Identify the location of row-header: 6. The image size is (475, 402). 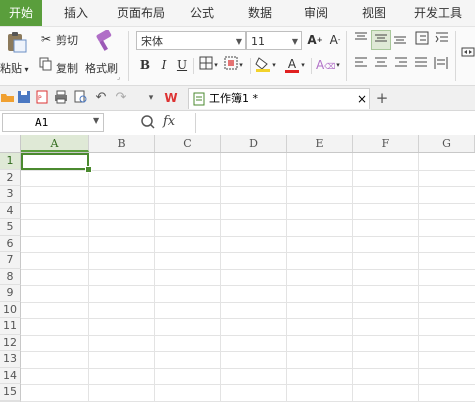
(10, 243).